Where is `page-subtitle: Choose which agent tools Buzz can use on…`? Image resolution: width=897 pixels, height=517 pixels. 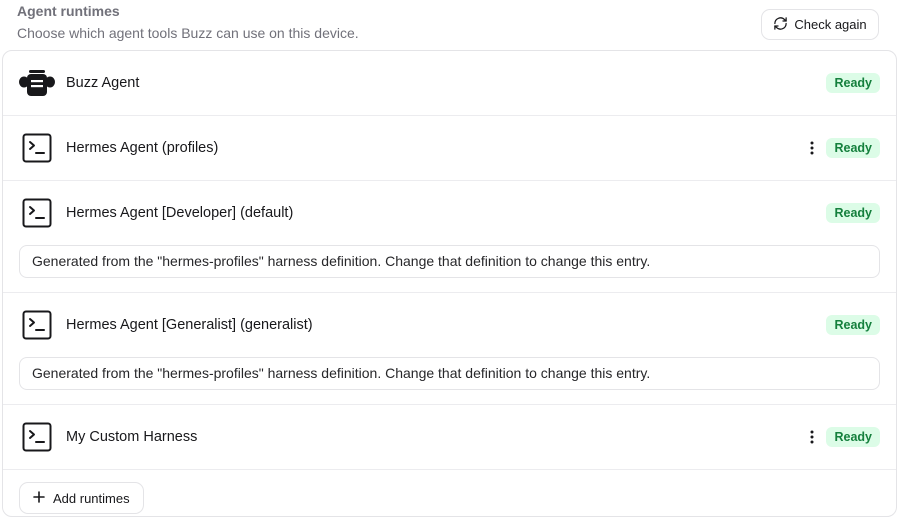 page-subtitle: Choose which agent tools Buzz can use on… is located at coordinates (188, 33).